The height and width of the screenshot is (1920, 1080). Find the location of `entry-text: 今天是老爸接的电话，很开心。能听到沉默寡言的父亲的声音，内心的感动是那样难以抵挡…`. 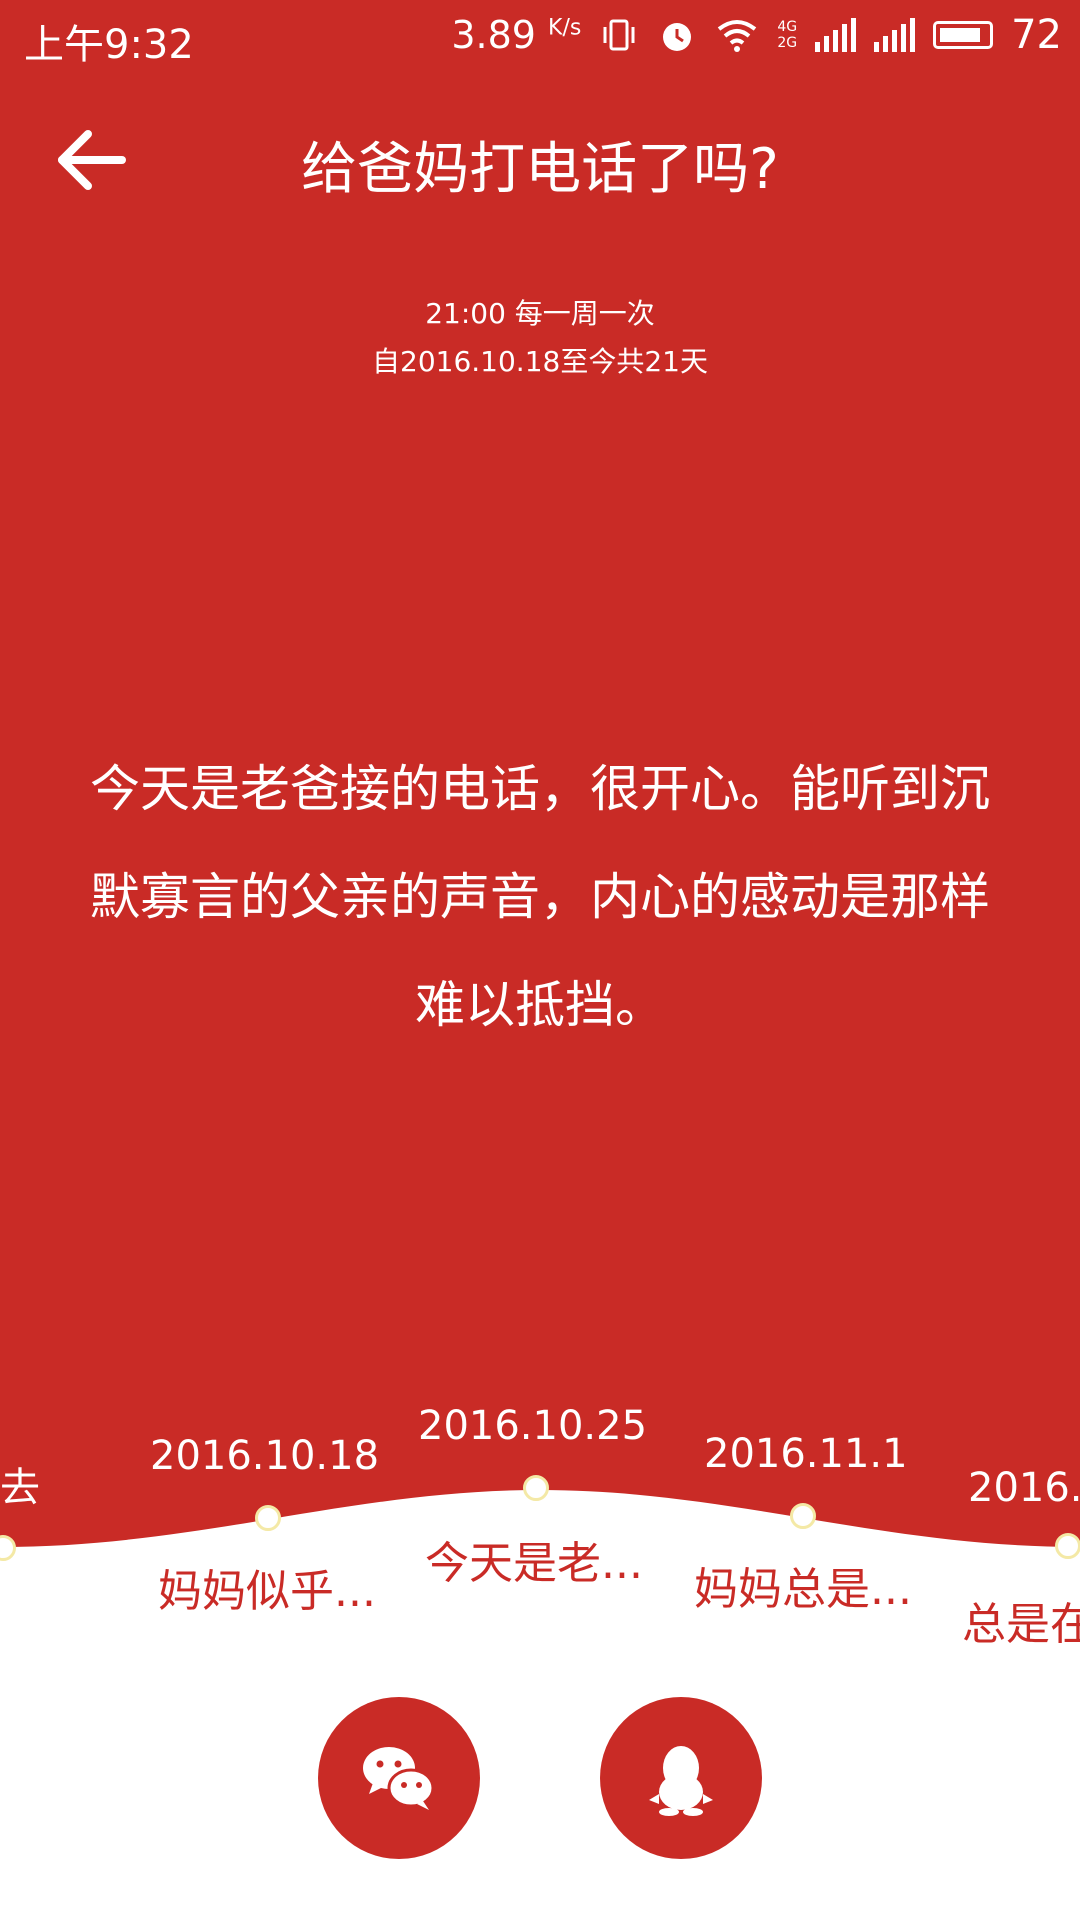

entry-text: 今天是老爸接的电话，很开心。能听到沉默寡言的父亲的声音，内心的感动是那样难以抵挡… is located at coordinates (540, 897).